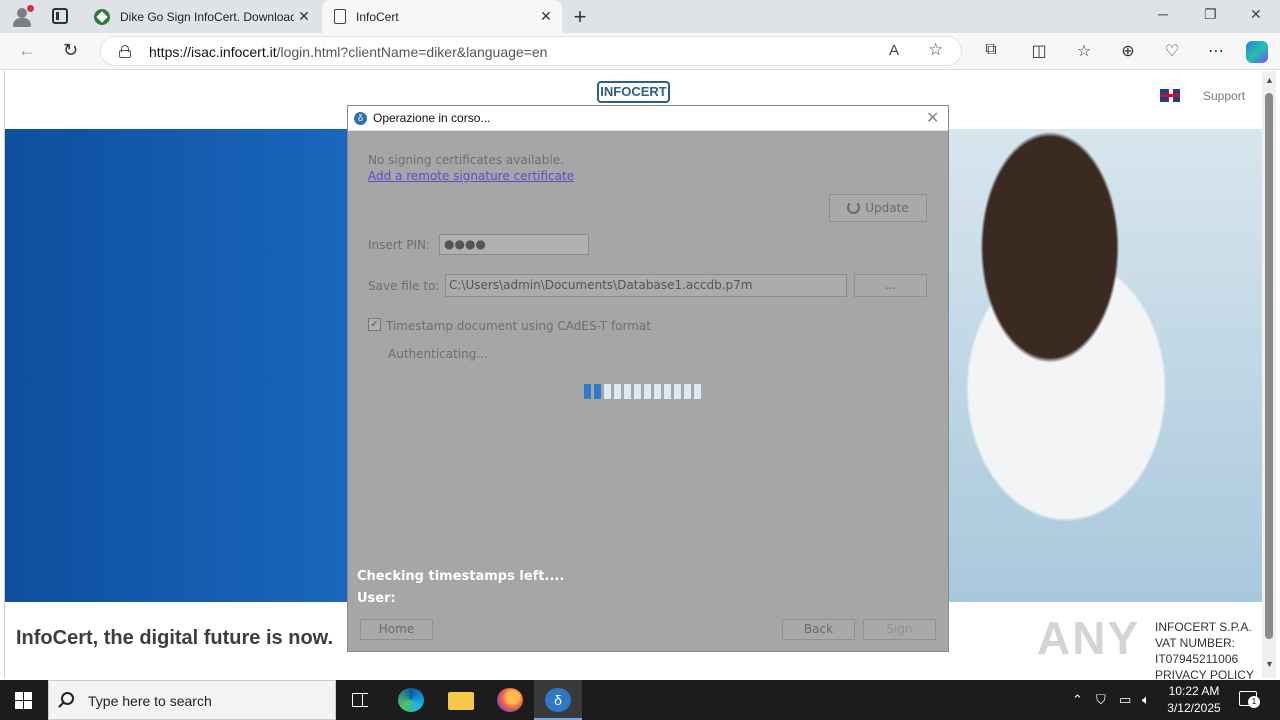  I want to click on dike-taskbar-icon: δ, so click(558, 700).